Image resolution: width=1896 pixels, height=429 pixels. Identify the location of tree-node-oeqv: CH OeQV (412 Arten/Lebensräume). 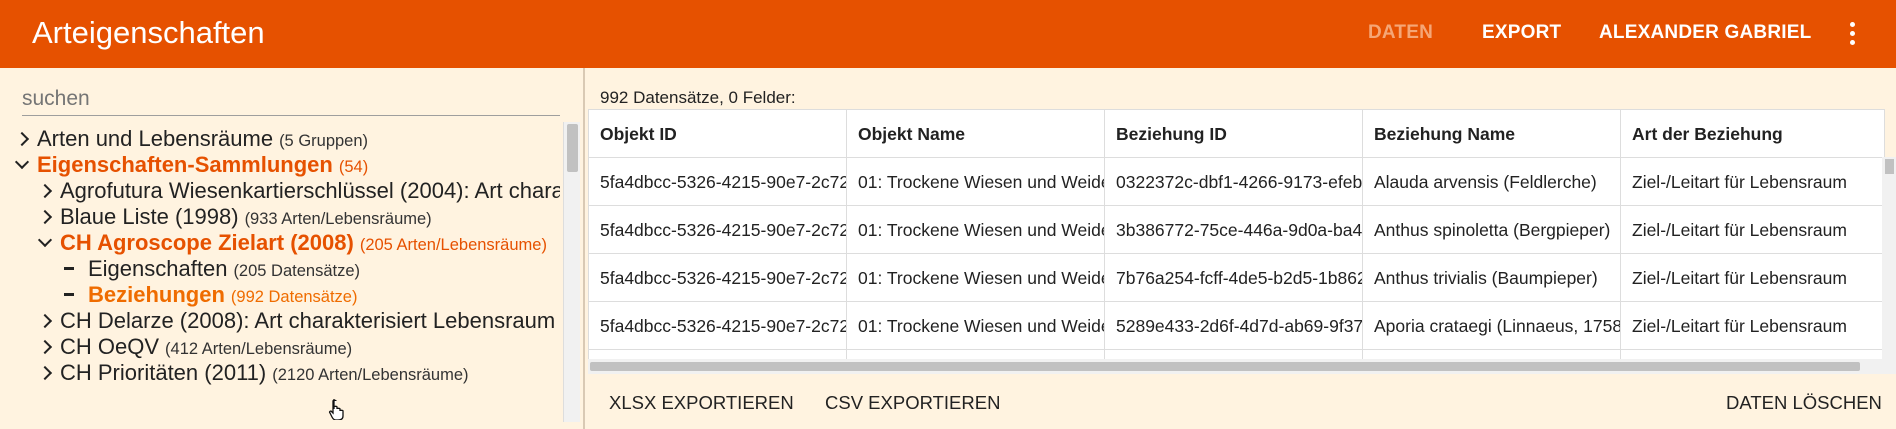
(195, 347).